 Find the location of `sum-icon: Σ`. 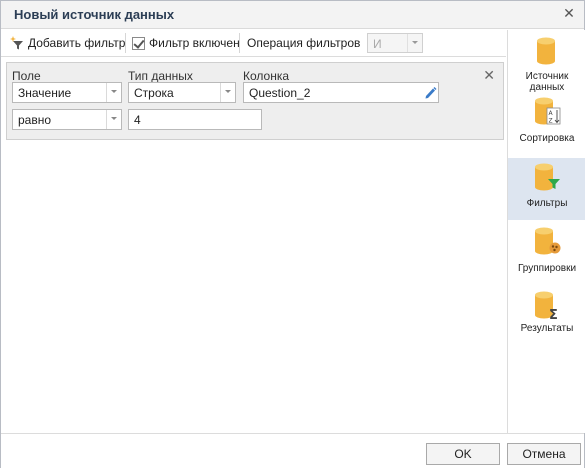

sum-icon: Σ is located at coordinates (546, 305).